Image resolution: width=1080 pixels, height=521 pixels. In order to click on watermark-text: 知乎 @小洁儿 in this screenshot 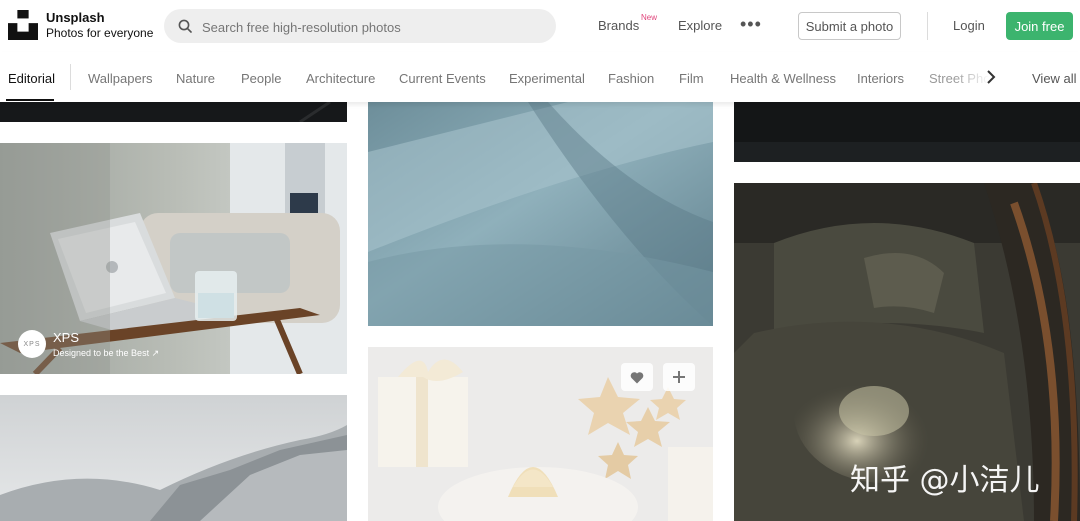, I will do `click(945, 480)`.